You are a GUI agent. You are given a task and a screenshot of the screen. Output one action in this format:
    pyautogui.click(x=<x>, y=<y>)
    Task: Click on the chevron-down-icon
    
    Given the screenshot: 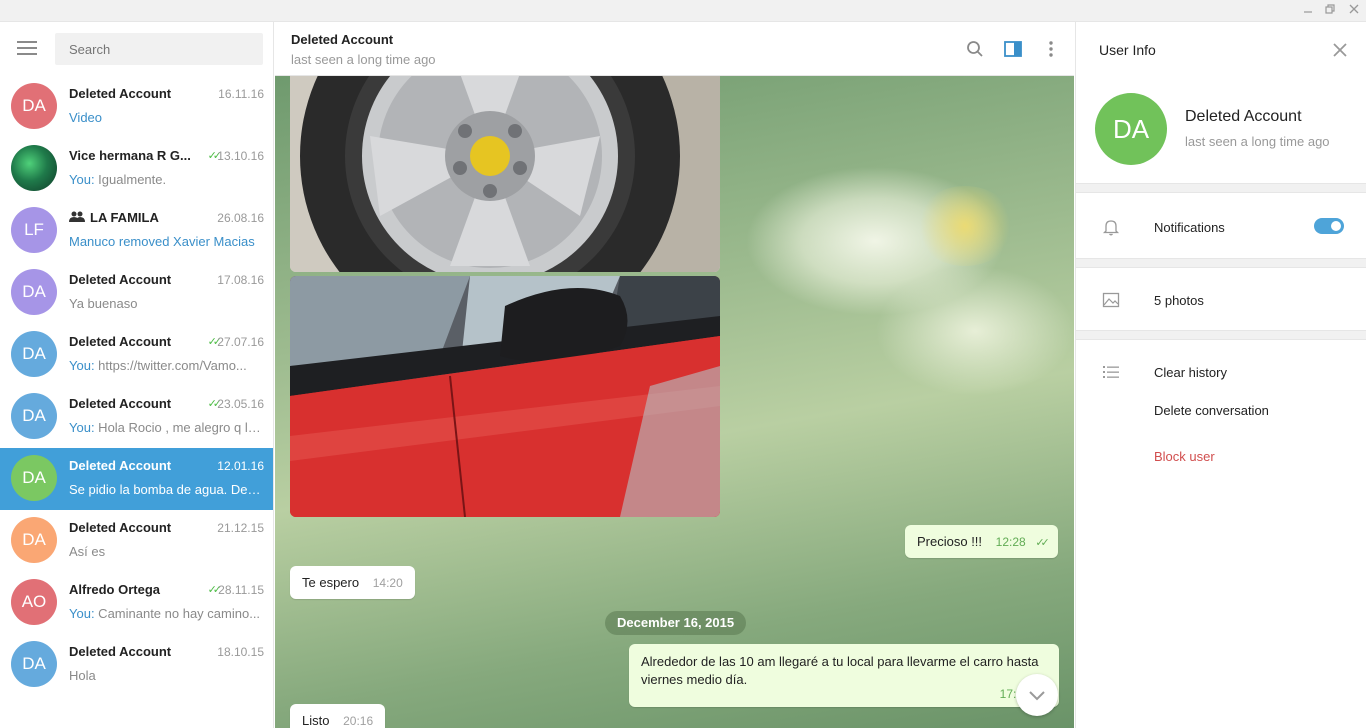 What is the action you would take?
    pyautogui.click(x=1037, y=696)
    